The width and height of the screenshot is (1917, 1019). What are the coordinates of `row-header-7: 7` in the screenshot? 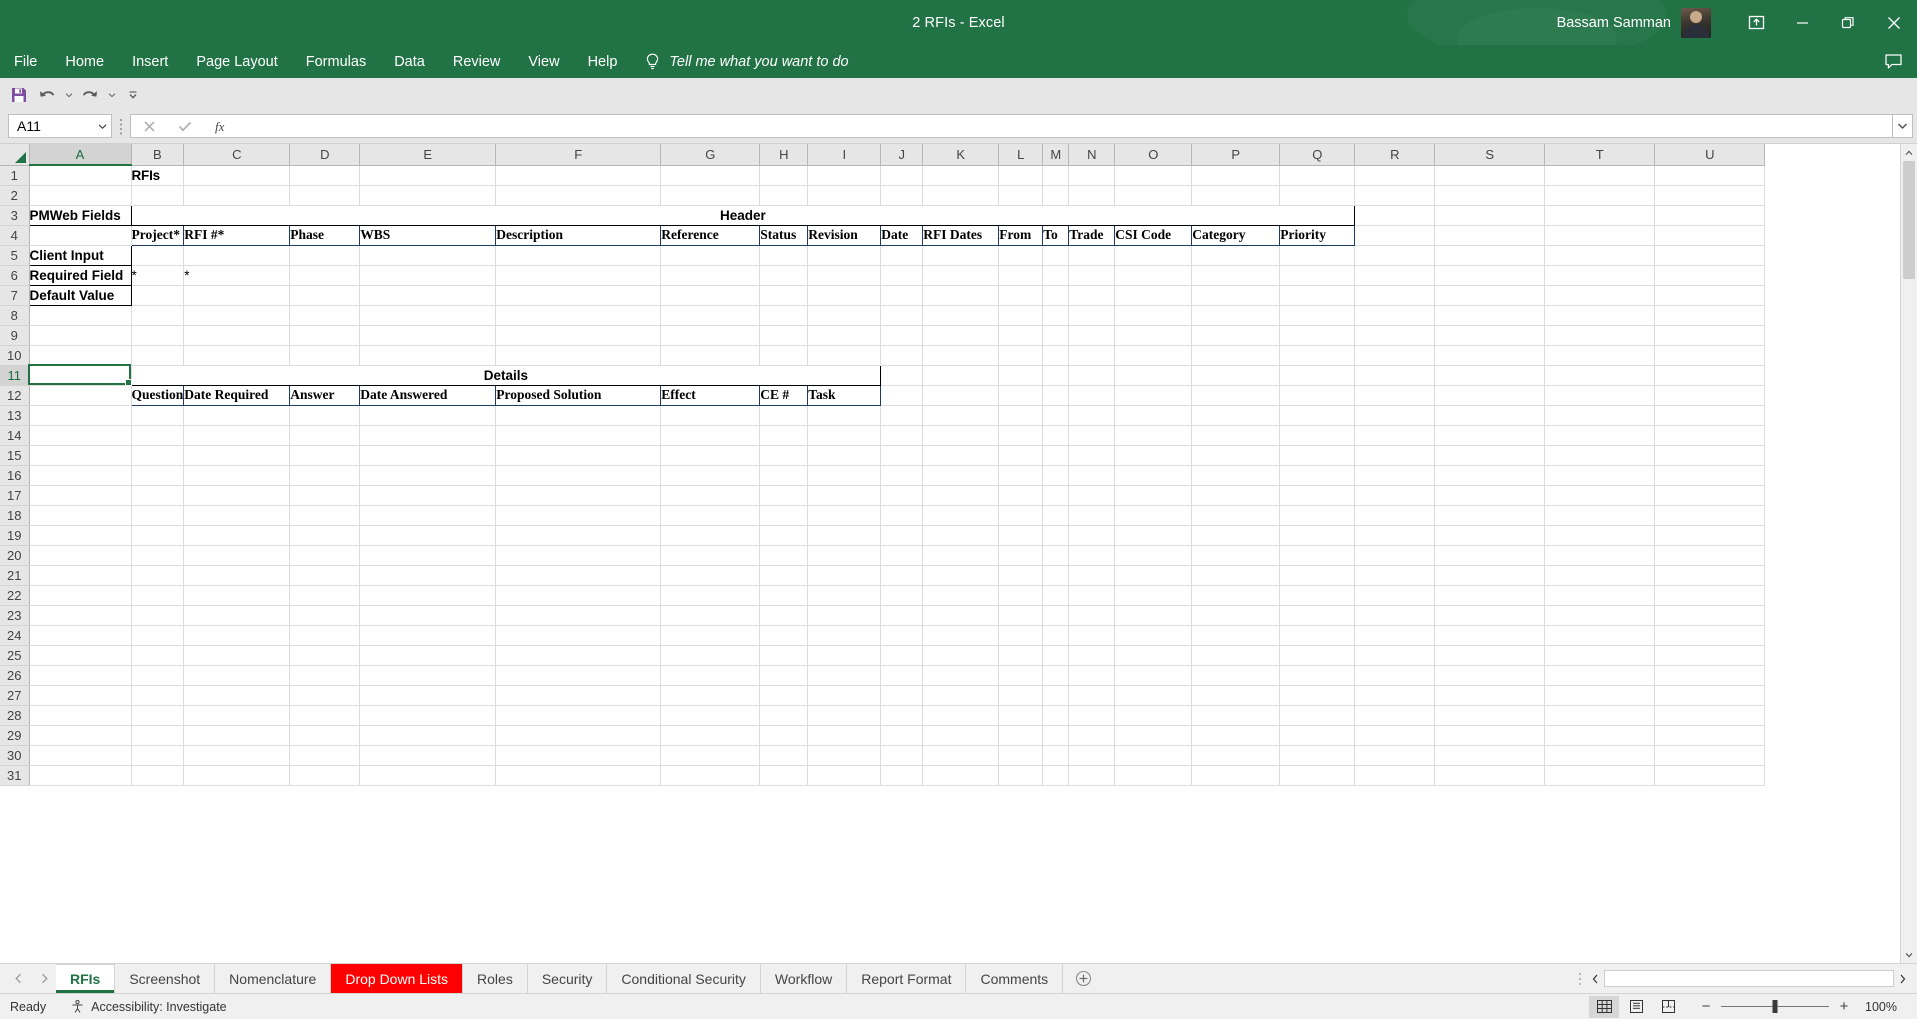 It's located at (15, 295).